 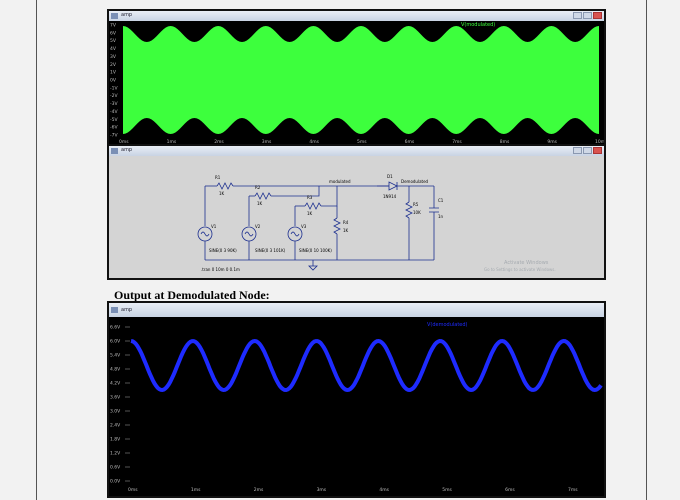 I want to click on top-y-tick-label: -7V, so click(x=114, y=136).